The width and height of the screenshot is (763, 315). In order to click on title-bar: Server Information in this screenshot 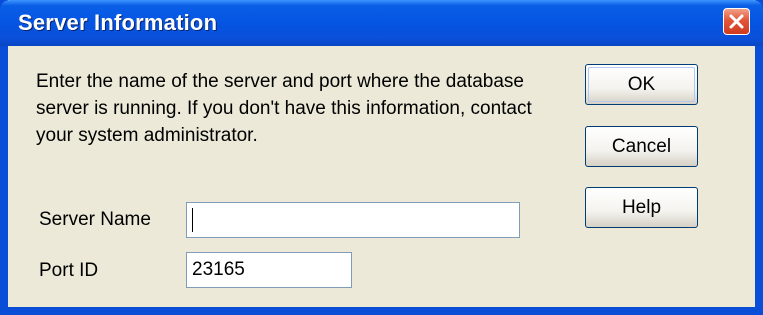, I will do `click(381, 23)`.